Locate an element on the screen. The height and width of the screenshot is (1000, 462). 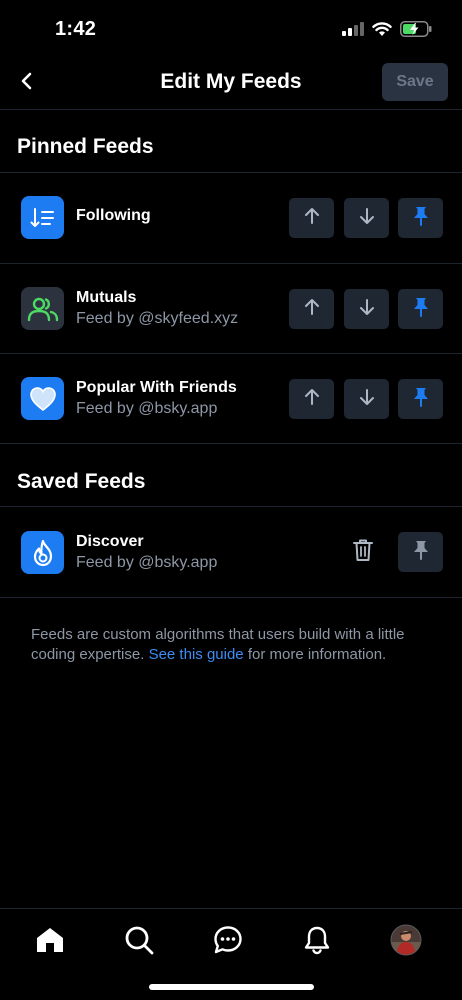
signal-icon is located at coordinates (353, 31).